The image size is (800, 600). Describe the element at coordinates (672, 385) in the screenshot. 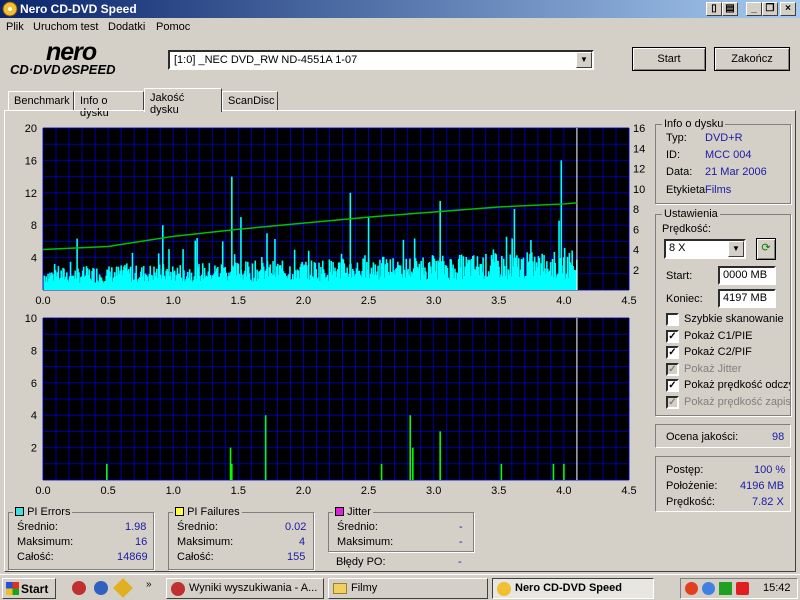

I see `checkbox-4: ✓` at that location.